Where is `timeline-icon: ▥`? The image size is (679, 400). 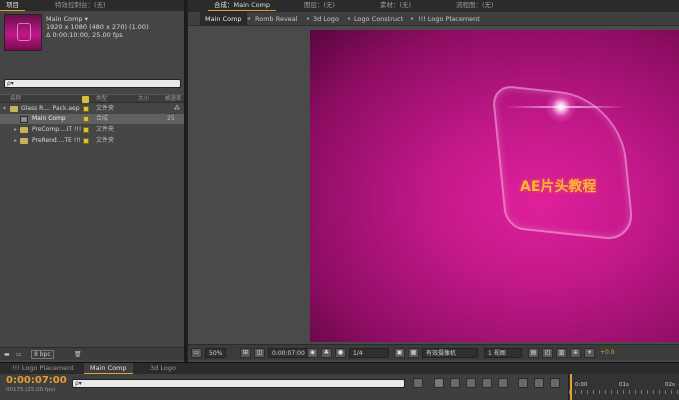 timeline-icon: ▥ is located at coordinates (561, 353).